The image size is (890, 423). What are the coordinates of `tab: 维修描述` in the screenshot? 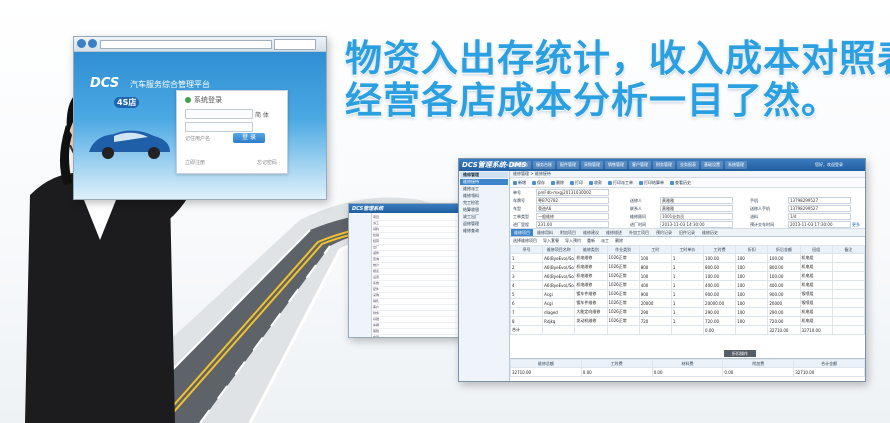 It's located at (614, 232).